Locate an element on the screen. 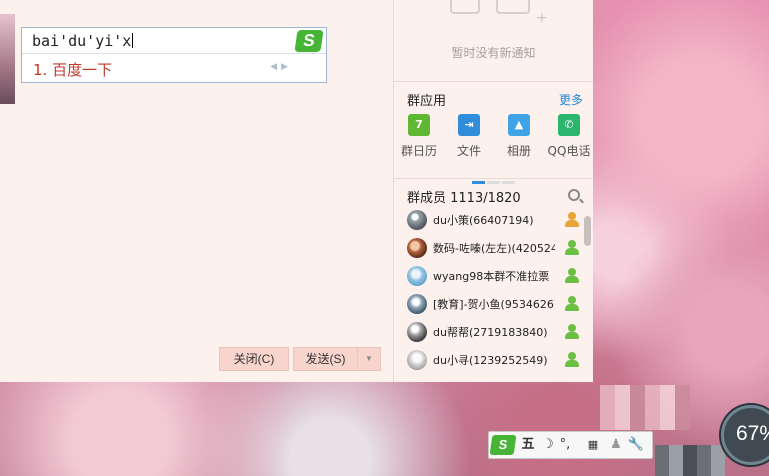 The width and height of the screenshot is (769, 476). member-name: du帮帮(2719183840) is located at coordinates (490, 332).